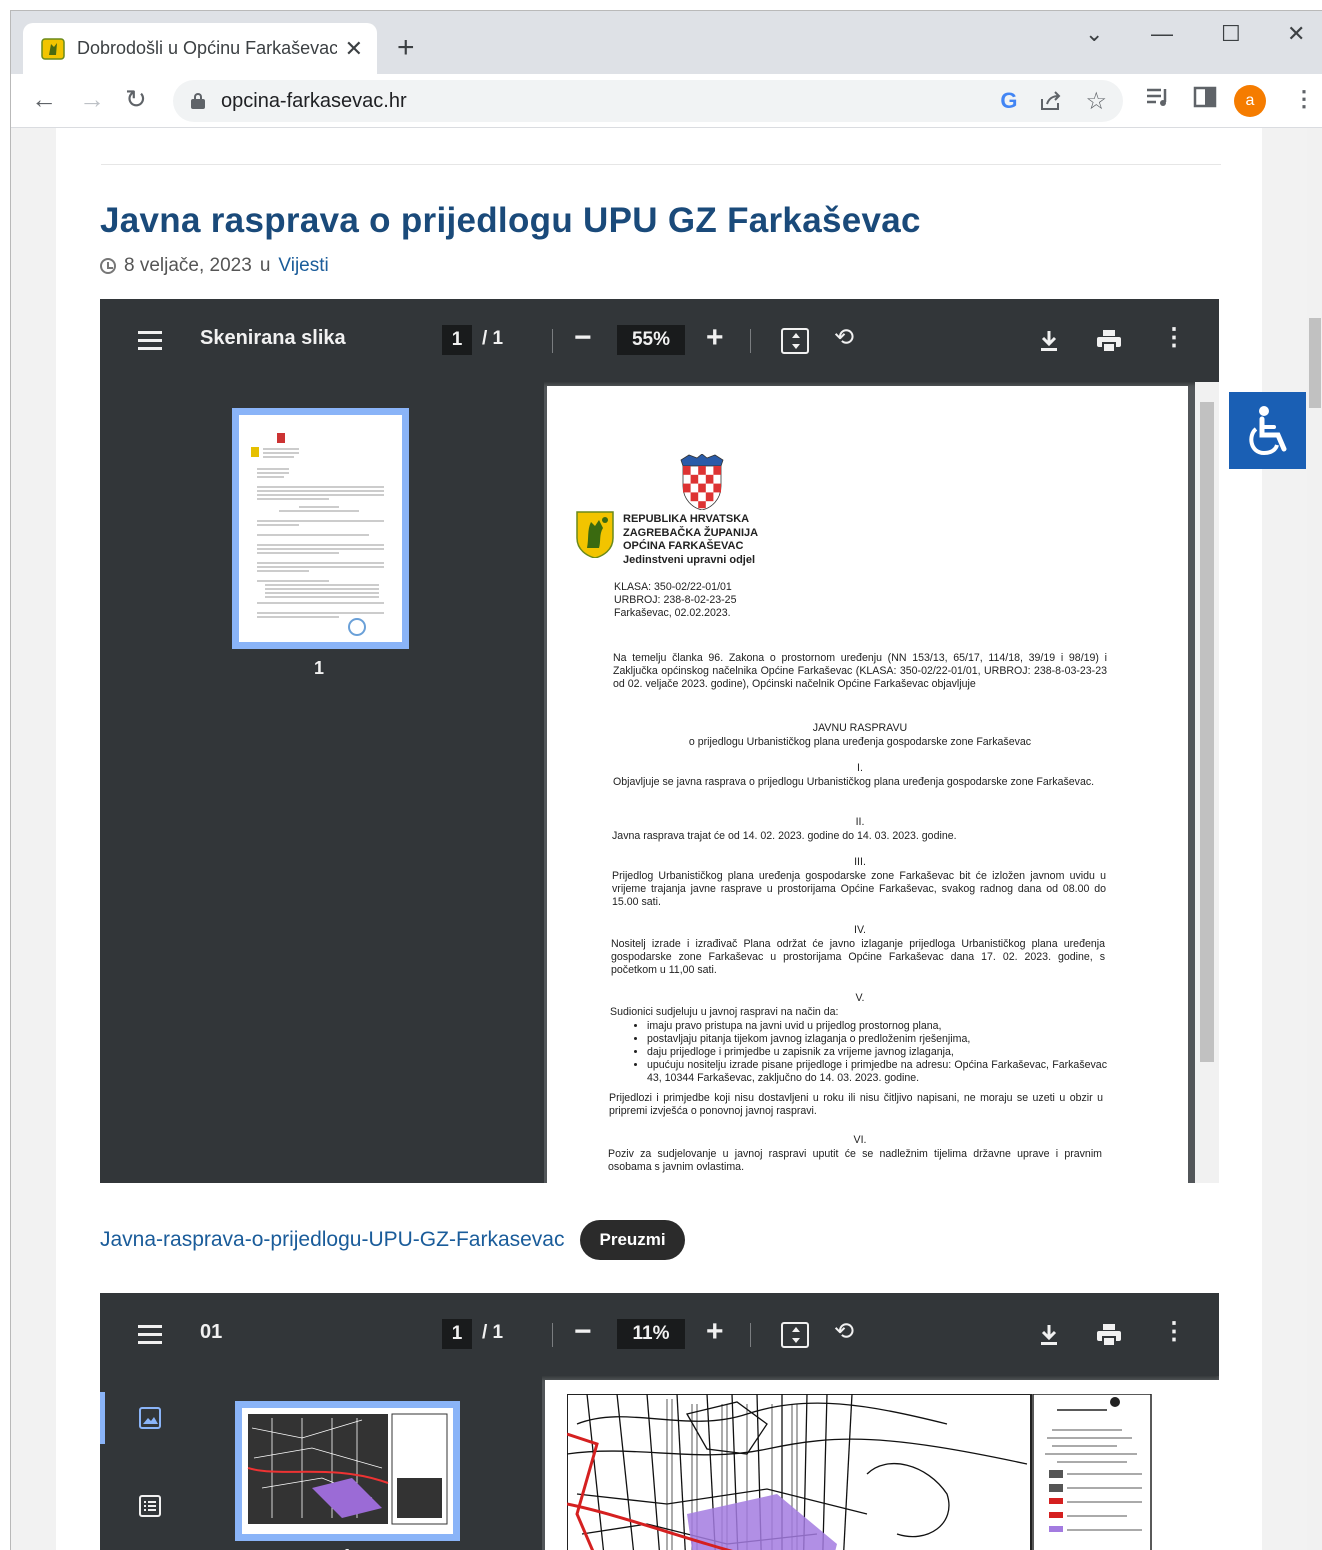 This screenshot has width=1322, height=1550. What do you see at coordinates (102, 1418) in the screenshot?
I see `active-indicator` at bounding box center [102, 1418].